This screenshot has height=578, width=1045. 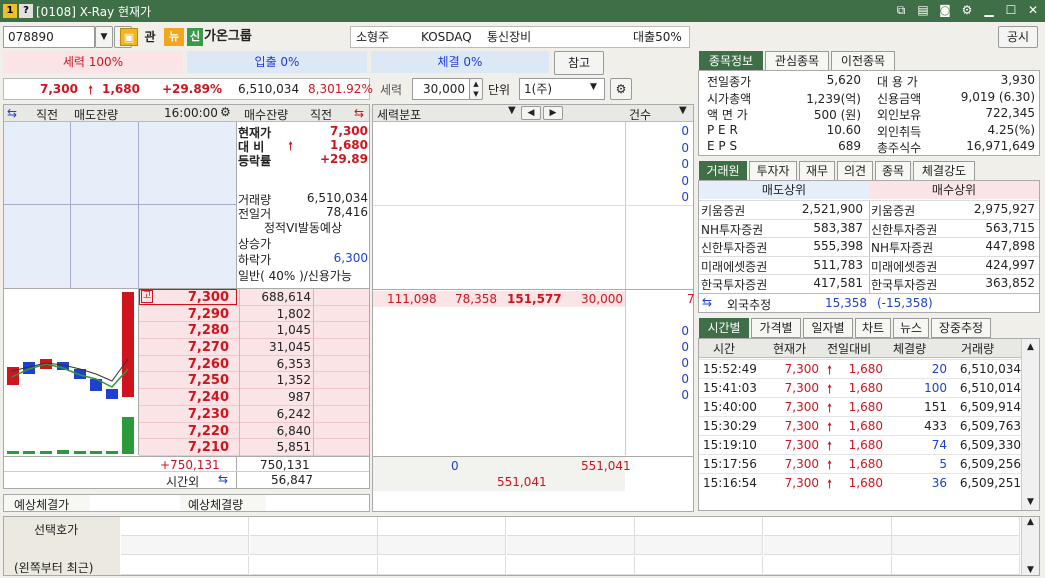 I want to click on maximize-icon: ☐, so click(x=1011, y=10).